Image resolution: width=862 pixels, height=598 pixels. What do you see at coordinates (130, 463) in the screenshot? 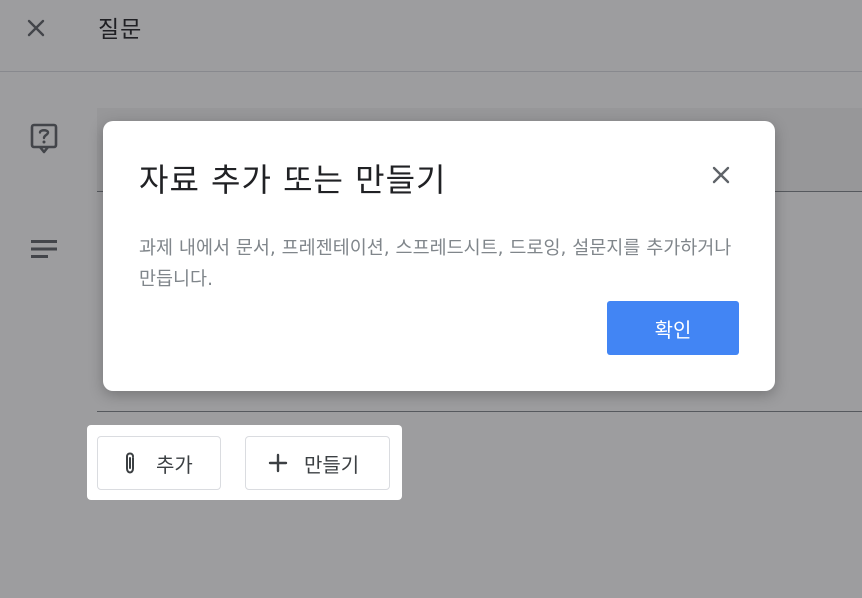
I see `paperclip-icon` at bounding box center [130, 463].